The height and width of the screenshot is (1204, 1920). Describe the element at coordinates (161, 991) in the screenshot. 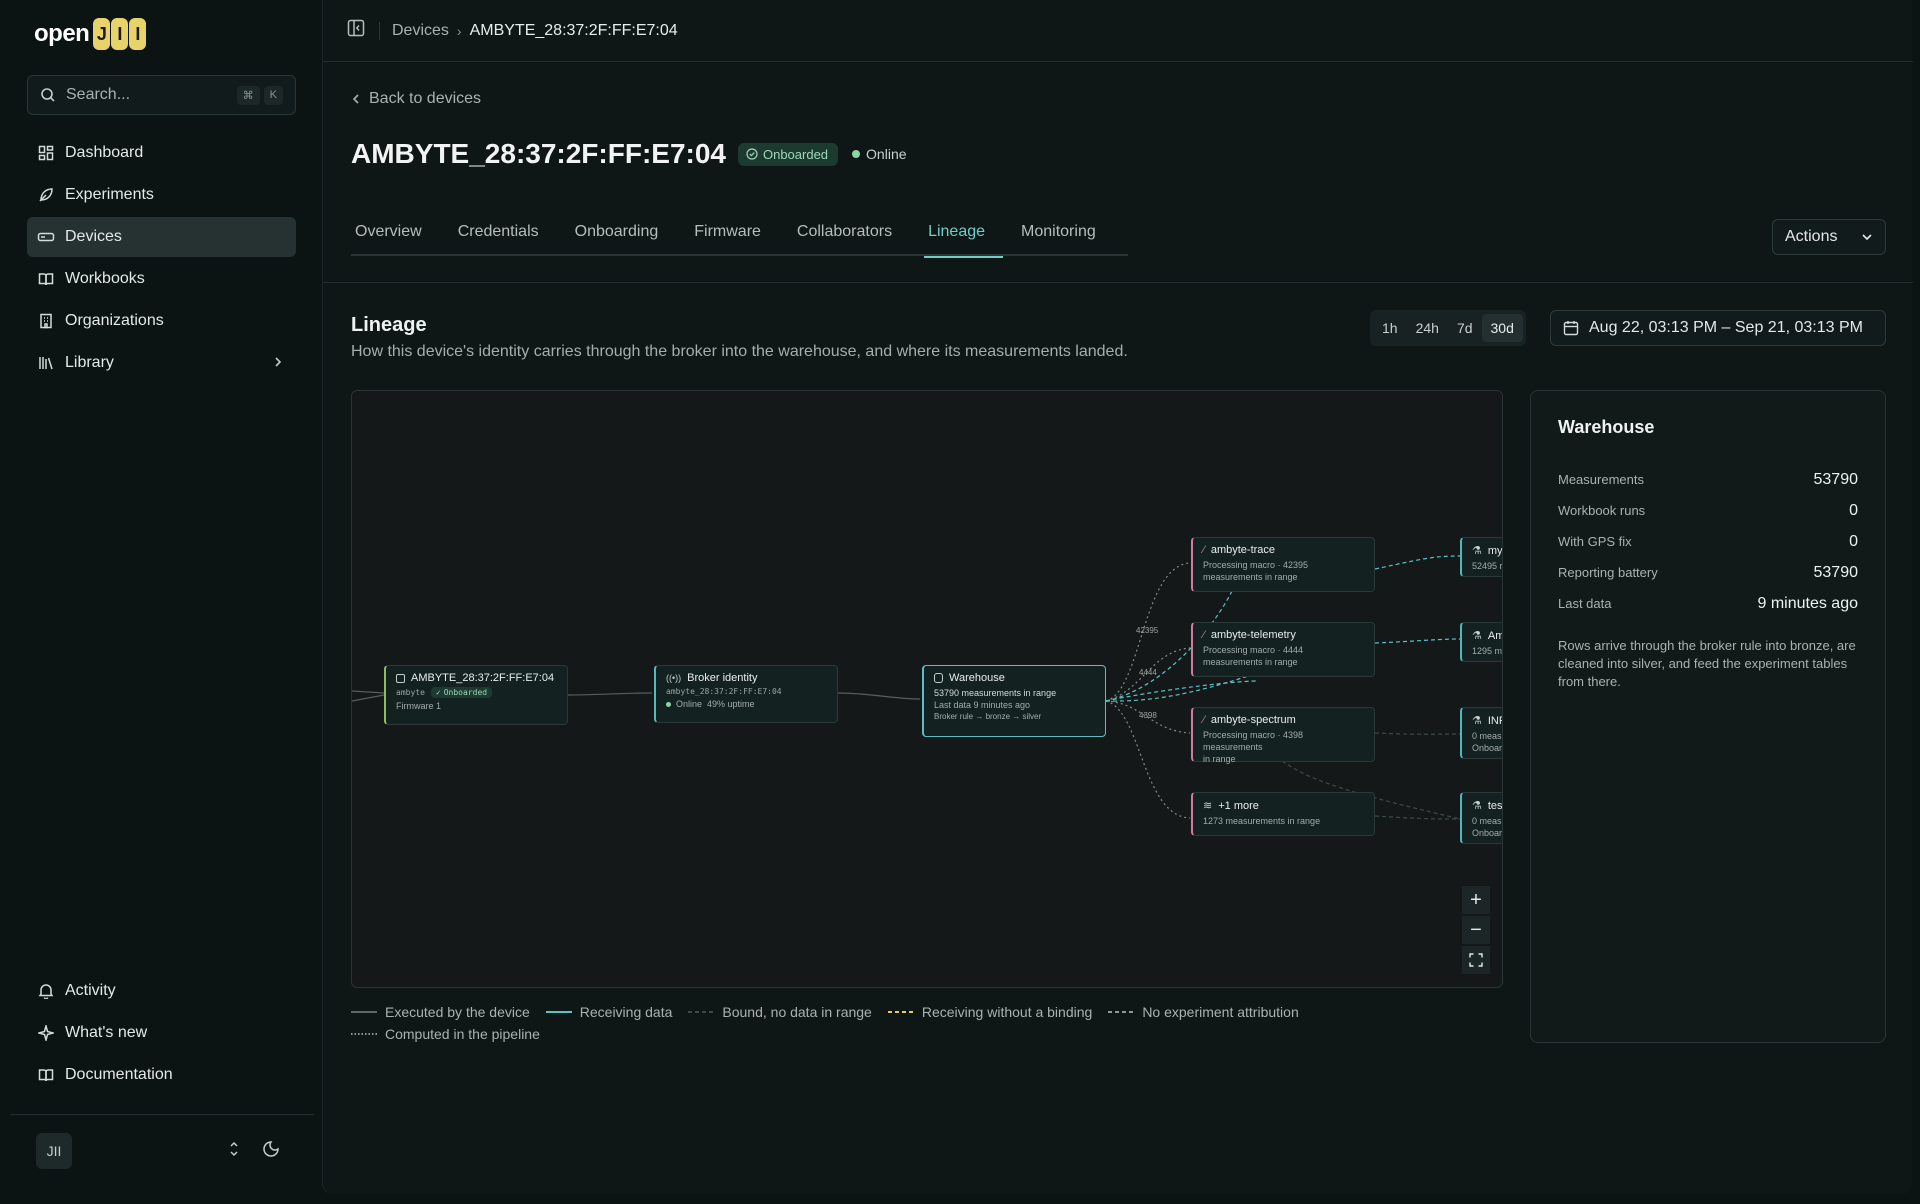

I see `nav-item-activity: Activity` at that location.